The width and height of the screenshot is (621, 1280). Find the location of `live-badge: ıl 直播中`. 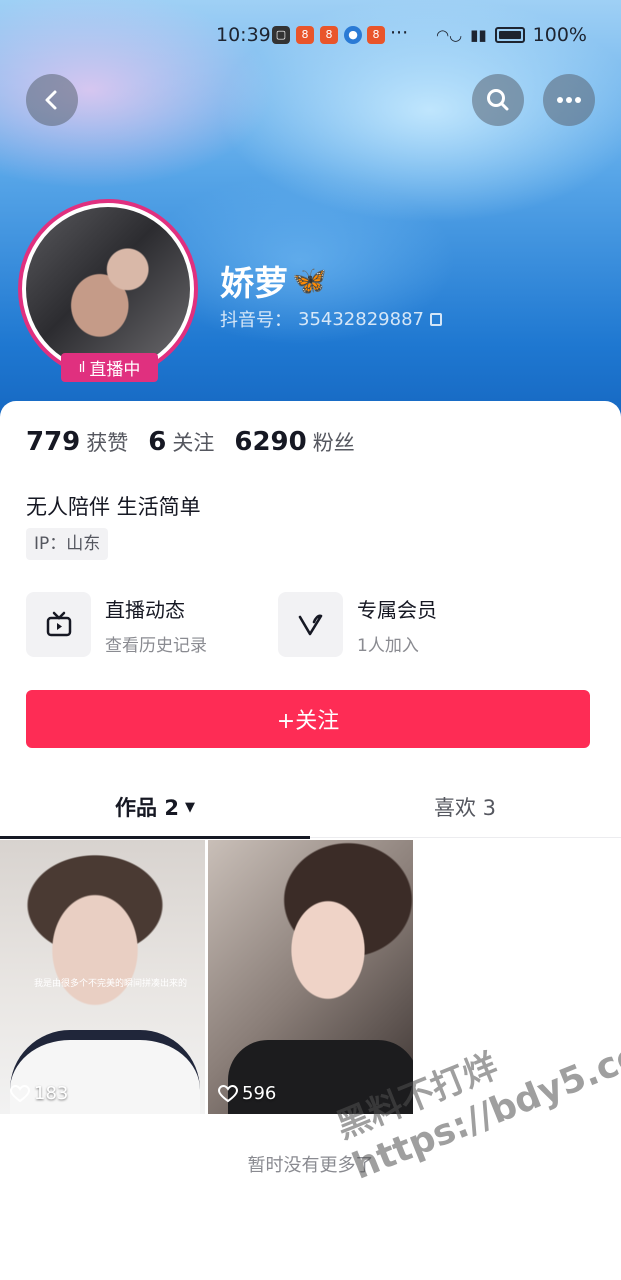

live-badge: ıl 直播中 is located at coordinates (109, 367).